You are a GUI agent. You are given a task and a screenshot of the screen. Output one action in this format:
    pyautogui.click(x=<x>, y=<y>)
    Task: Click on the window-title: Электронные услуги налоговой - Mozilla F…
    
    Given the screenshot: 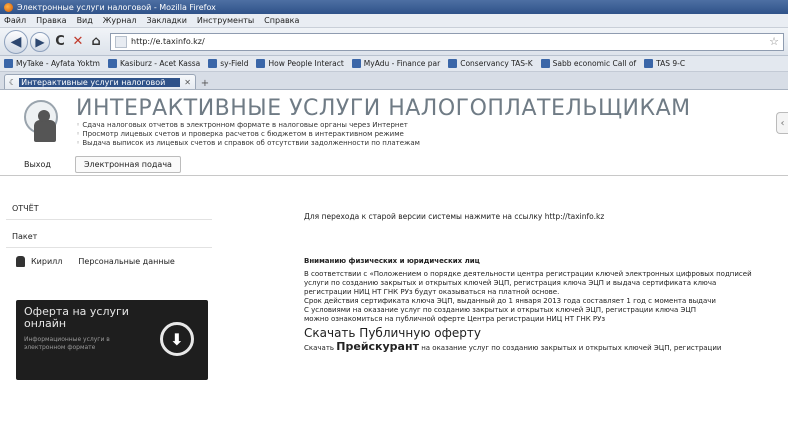 What is the action you would take?
    pyautogui.click(x=116, y=7)
    